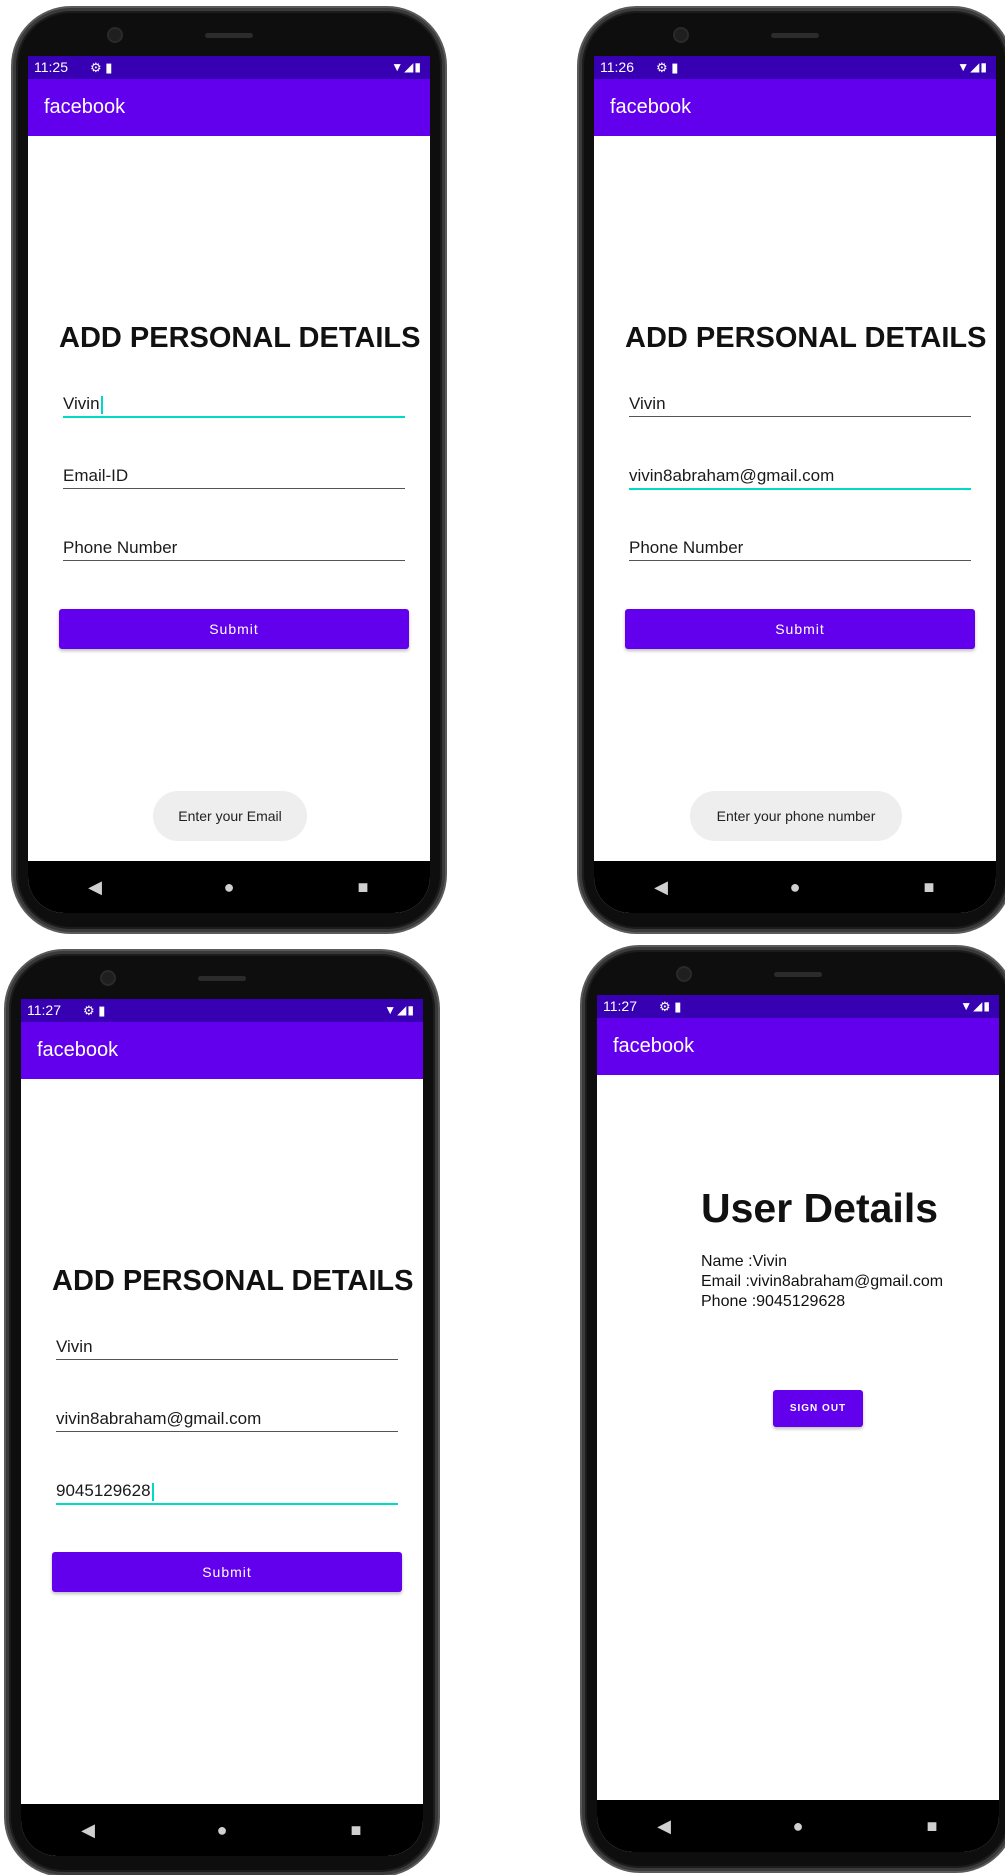 This screenshot has width=1005, height=1875. Describe the element at coordinates (795, 67) in the screenshot. I see `status-bar: 11:26 ⚙ ▮ ▼◢▮` at that location.